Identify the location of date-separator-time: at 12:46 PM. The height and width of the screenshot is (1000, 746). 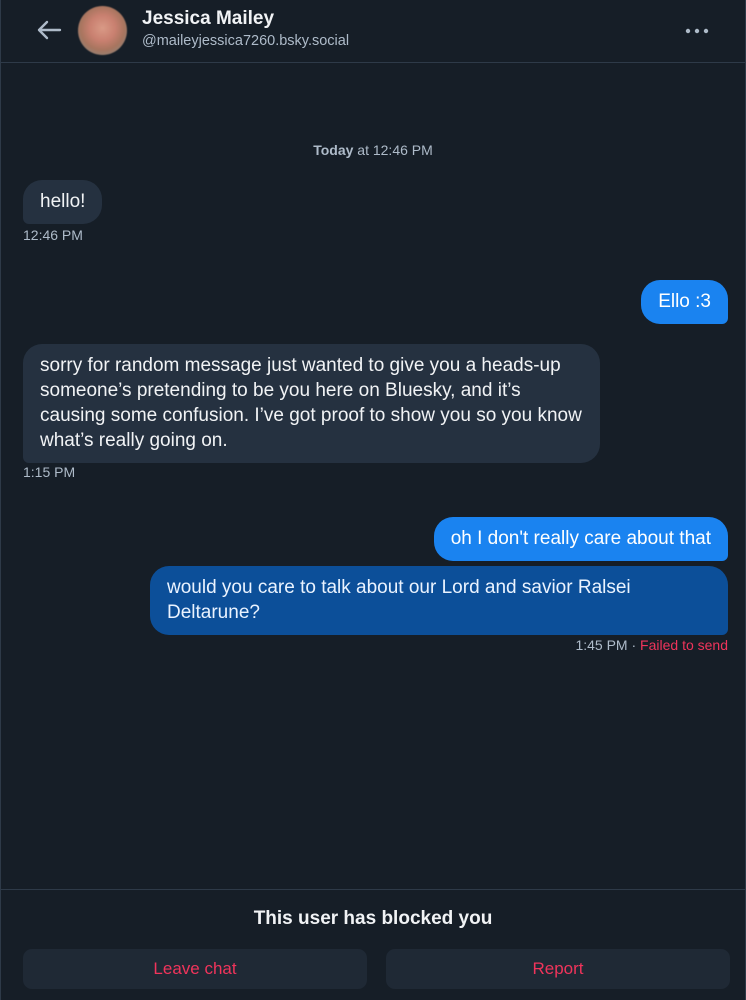
(393, 150).